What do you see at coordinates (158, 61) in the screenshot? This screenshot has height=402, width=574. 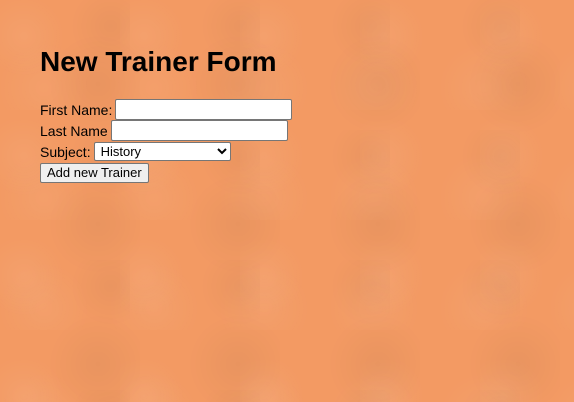 I see `page-title: New Trainer Form` at bounding box center [158, 61].